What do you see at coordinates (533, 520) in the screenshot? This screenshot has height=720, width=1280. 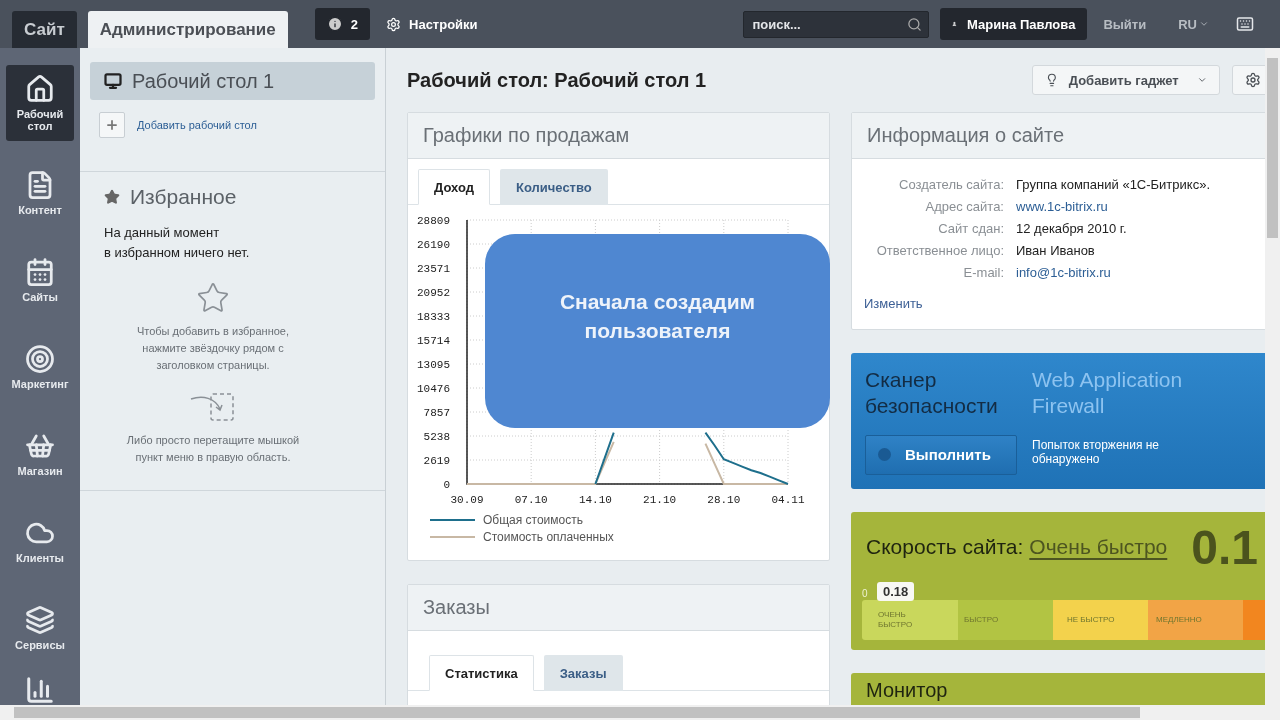 I see `legend-label: Общая стоимость` at bounding box center [533, 520].